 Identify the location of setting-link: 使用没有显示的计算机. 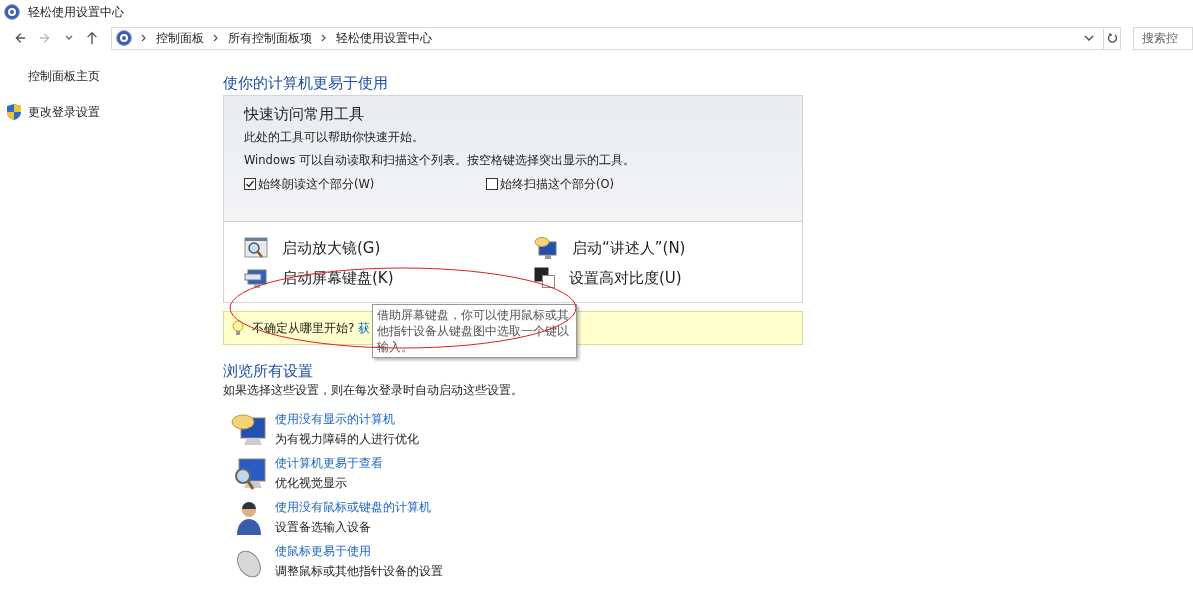
(347, 419).